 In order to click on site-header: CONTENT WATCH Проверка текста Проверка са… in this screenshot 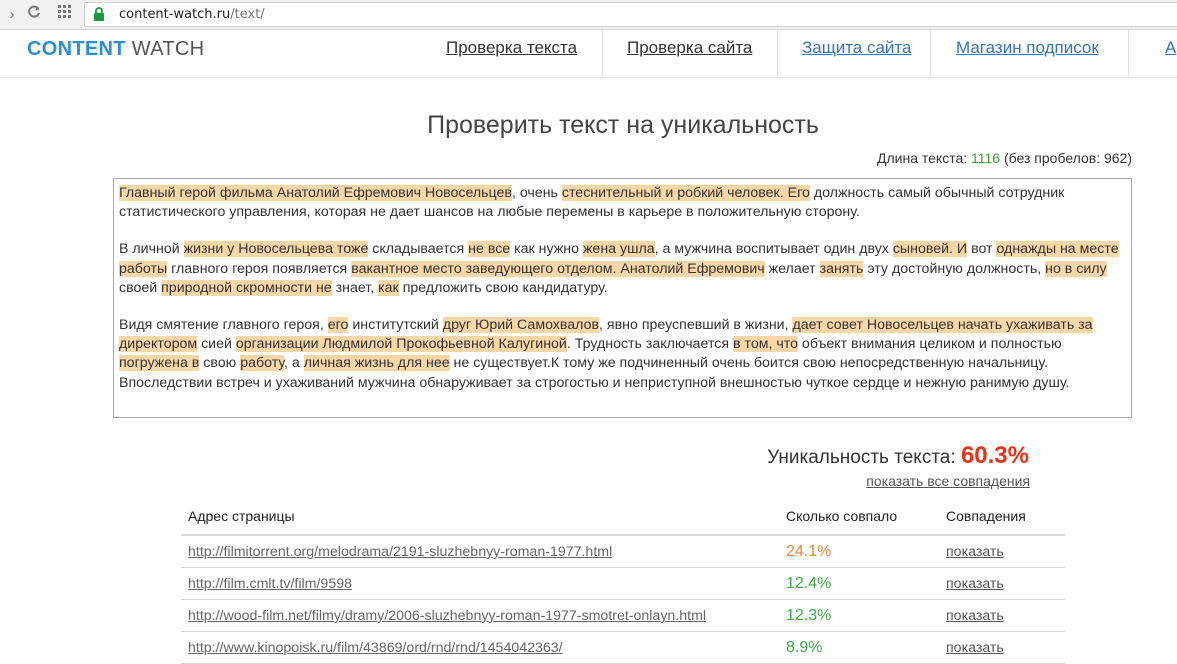, I will do `click(588, 54)`.